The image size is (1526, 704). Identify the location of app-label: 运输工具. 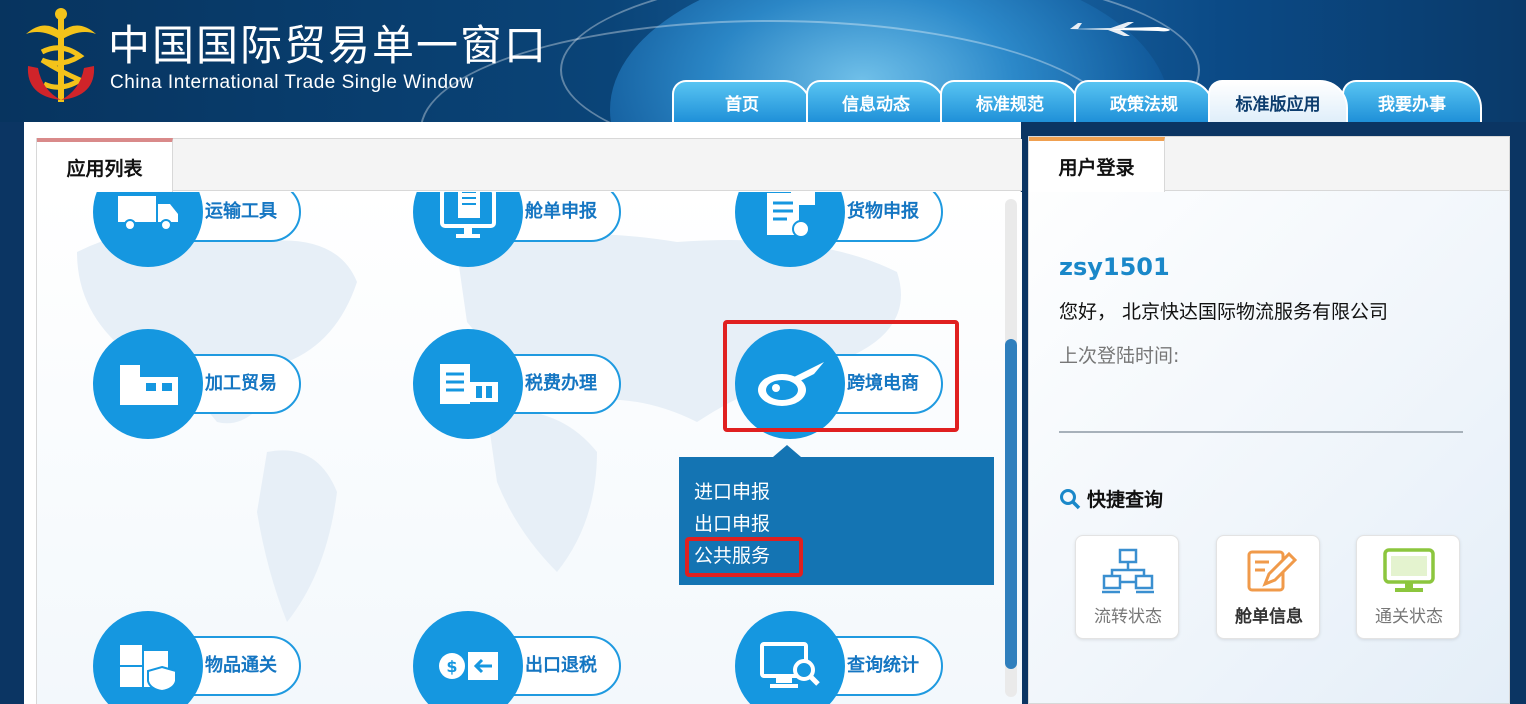
(241, 211).